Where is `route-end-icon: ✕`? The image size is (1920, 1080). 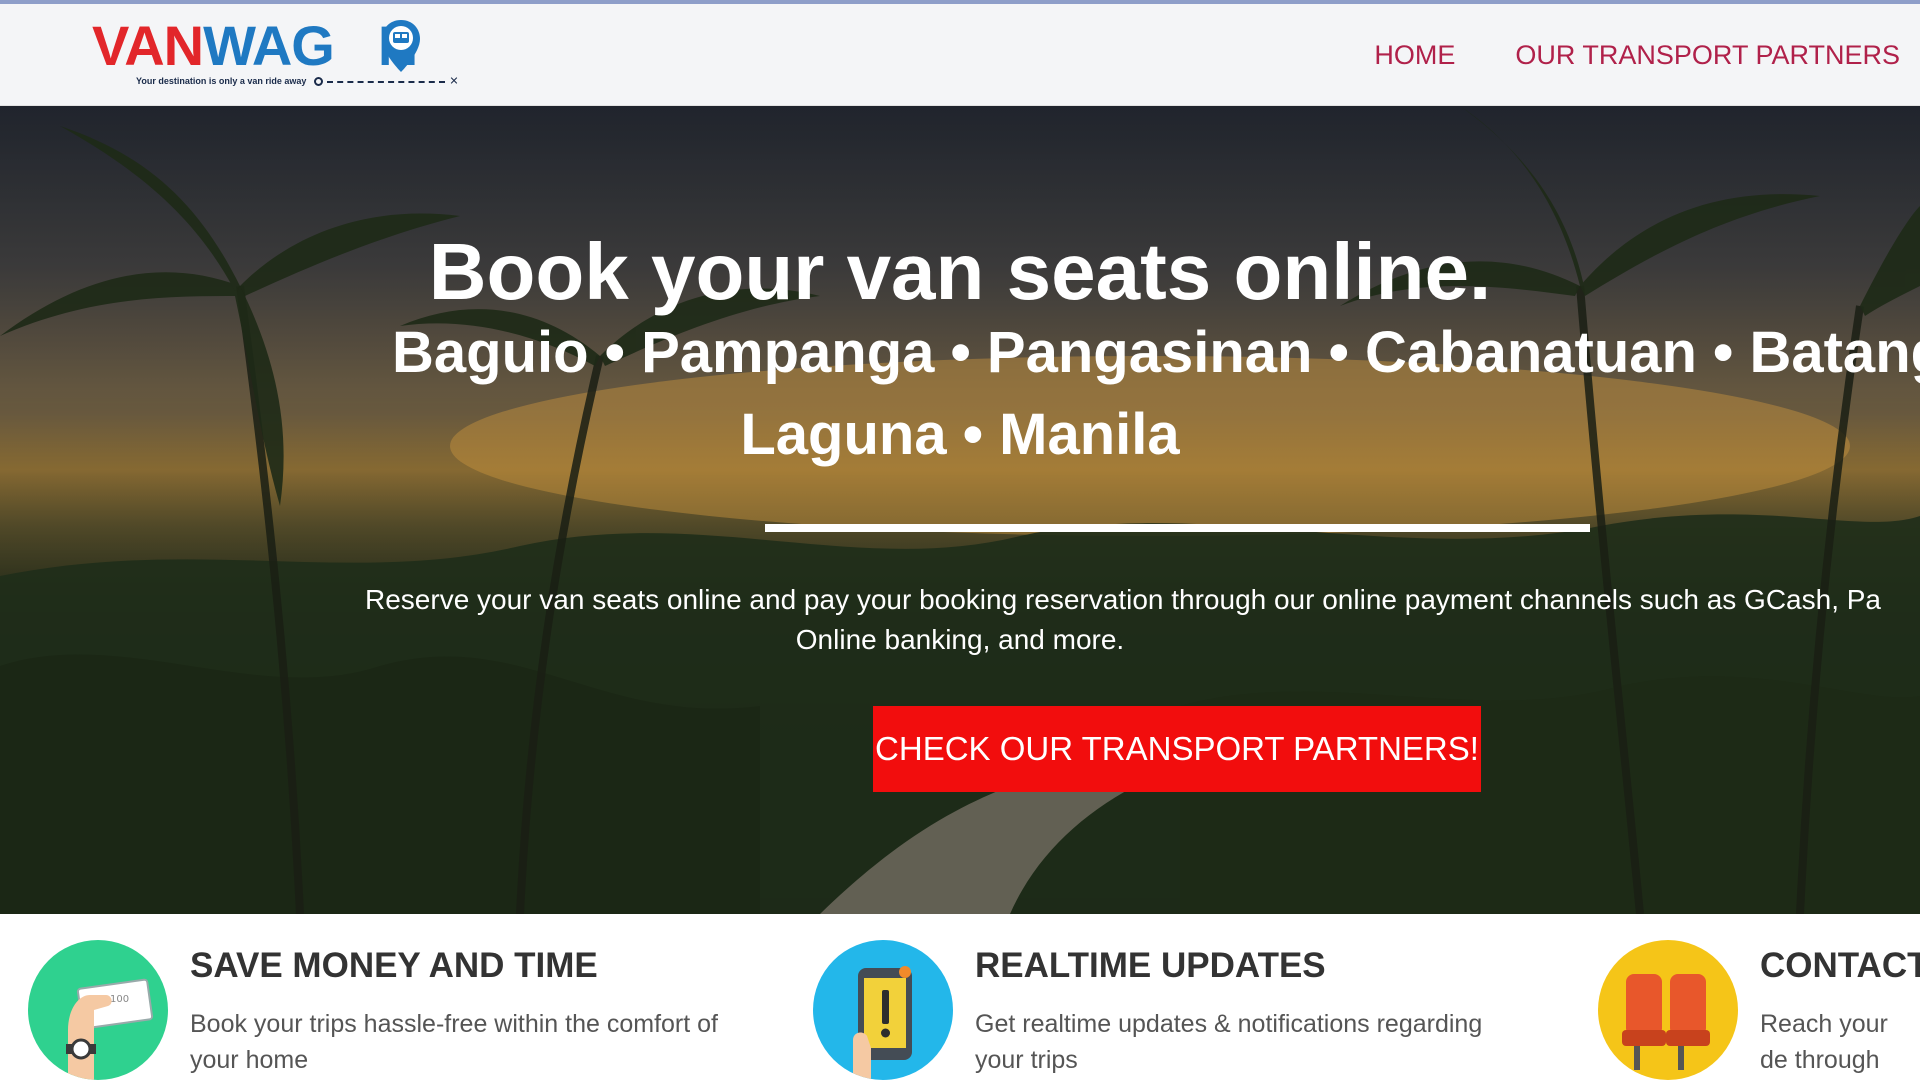
route-end-icon: ✕ is located at coordinates (454, 81).